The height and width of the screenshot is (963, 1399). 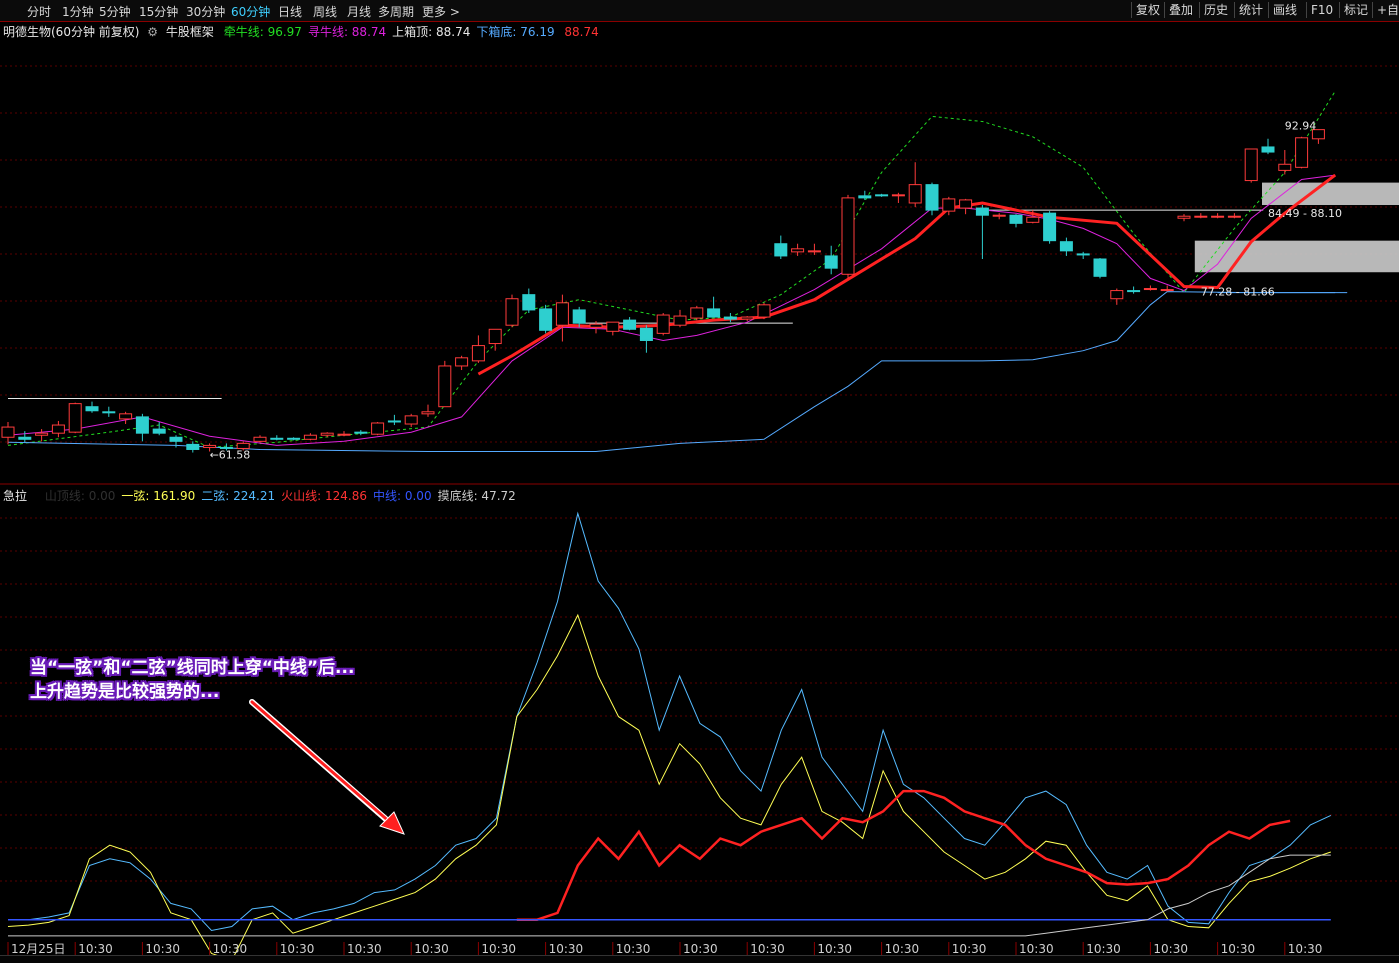 What do you see at coordinates (230, 455) in the screenshot?
I see `price-label: ←61.58` at bounding box center [230, 455].